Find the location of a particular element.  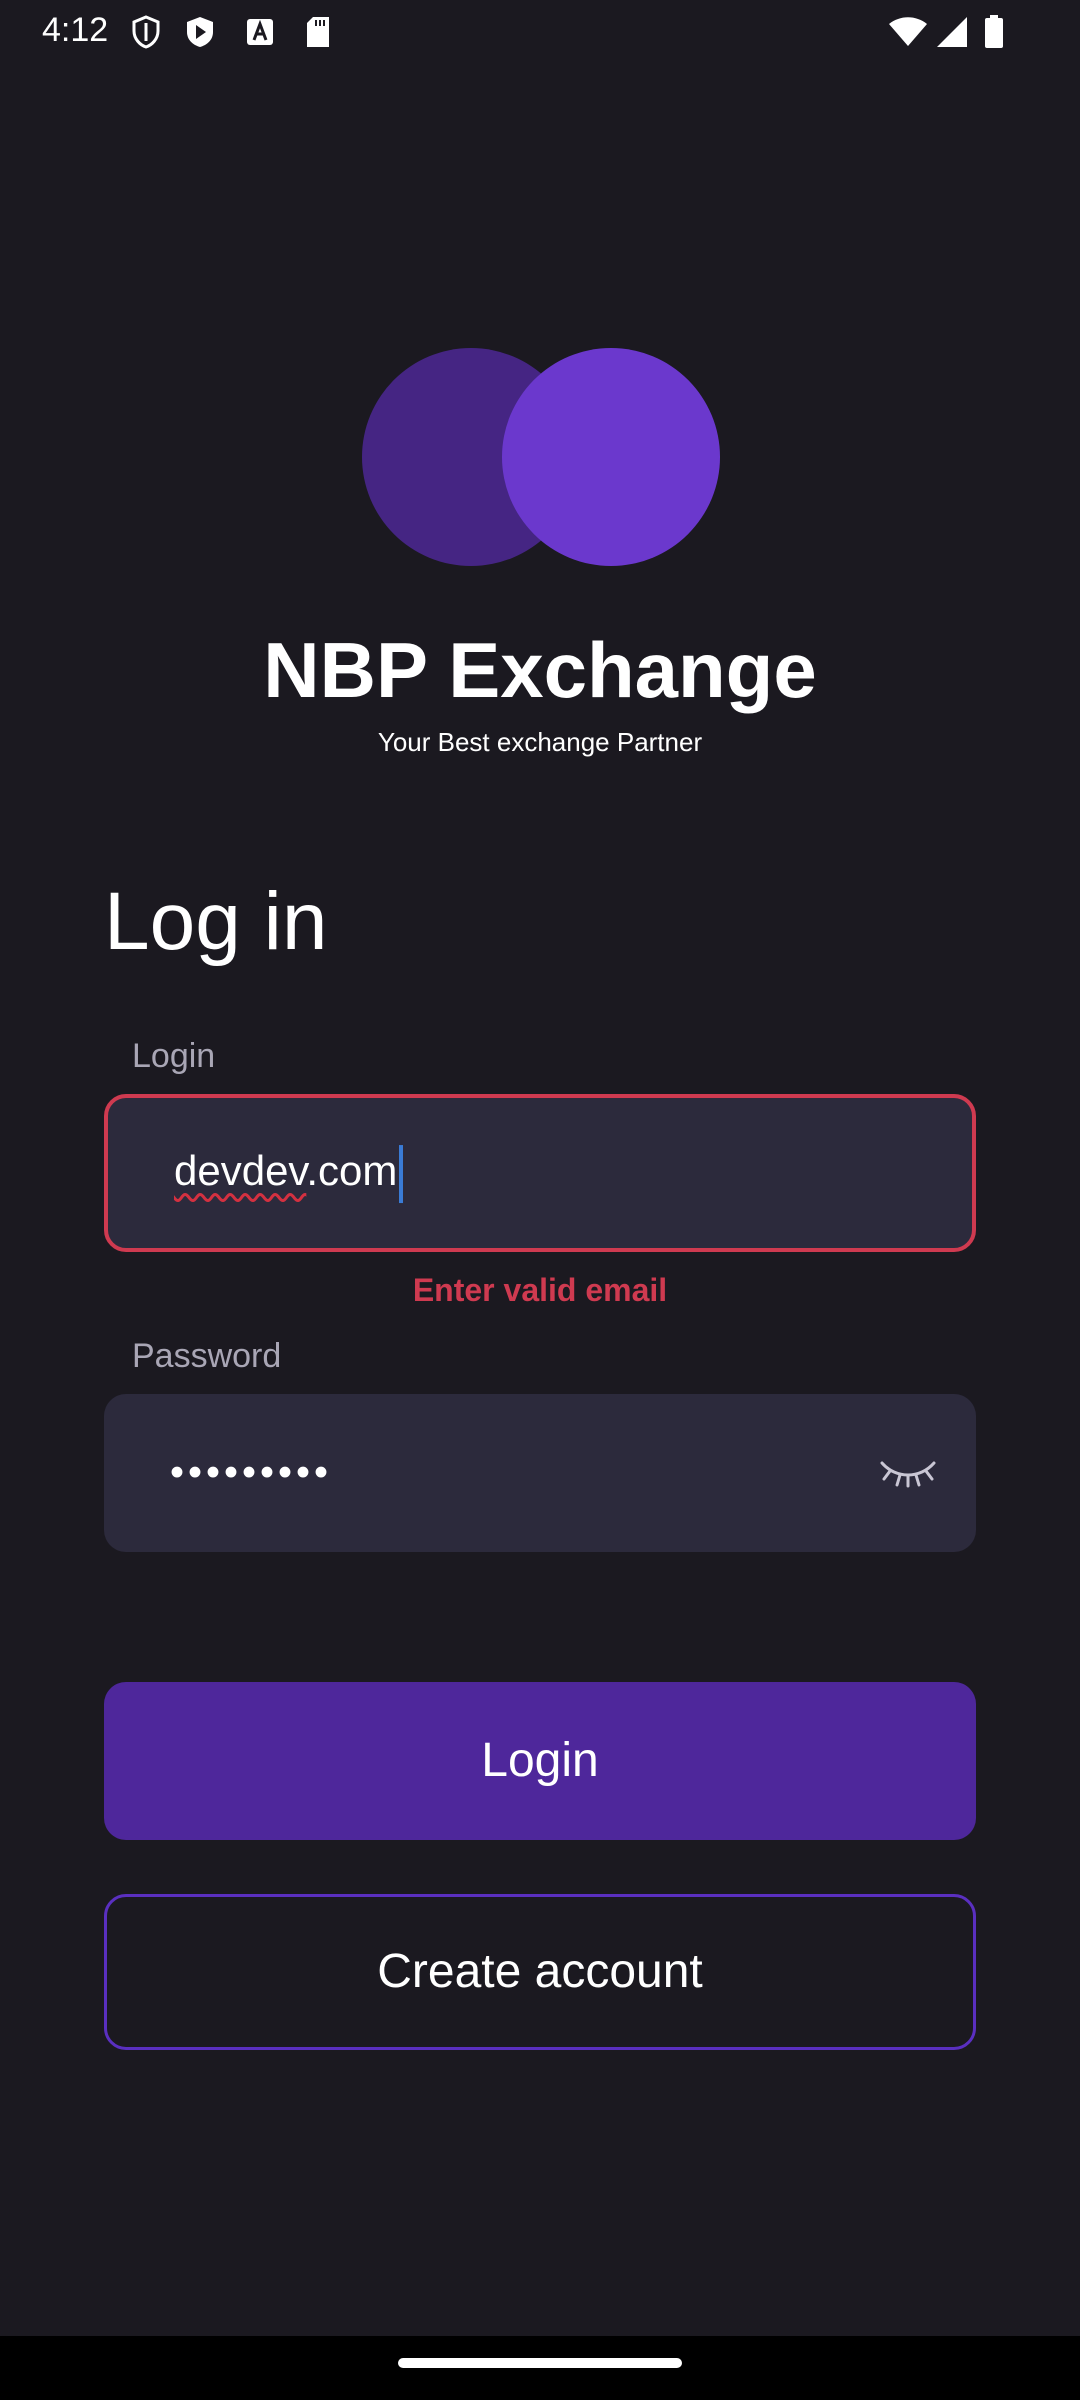

page-title: Log in is located at coordinates (216, 921).